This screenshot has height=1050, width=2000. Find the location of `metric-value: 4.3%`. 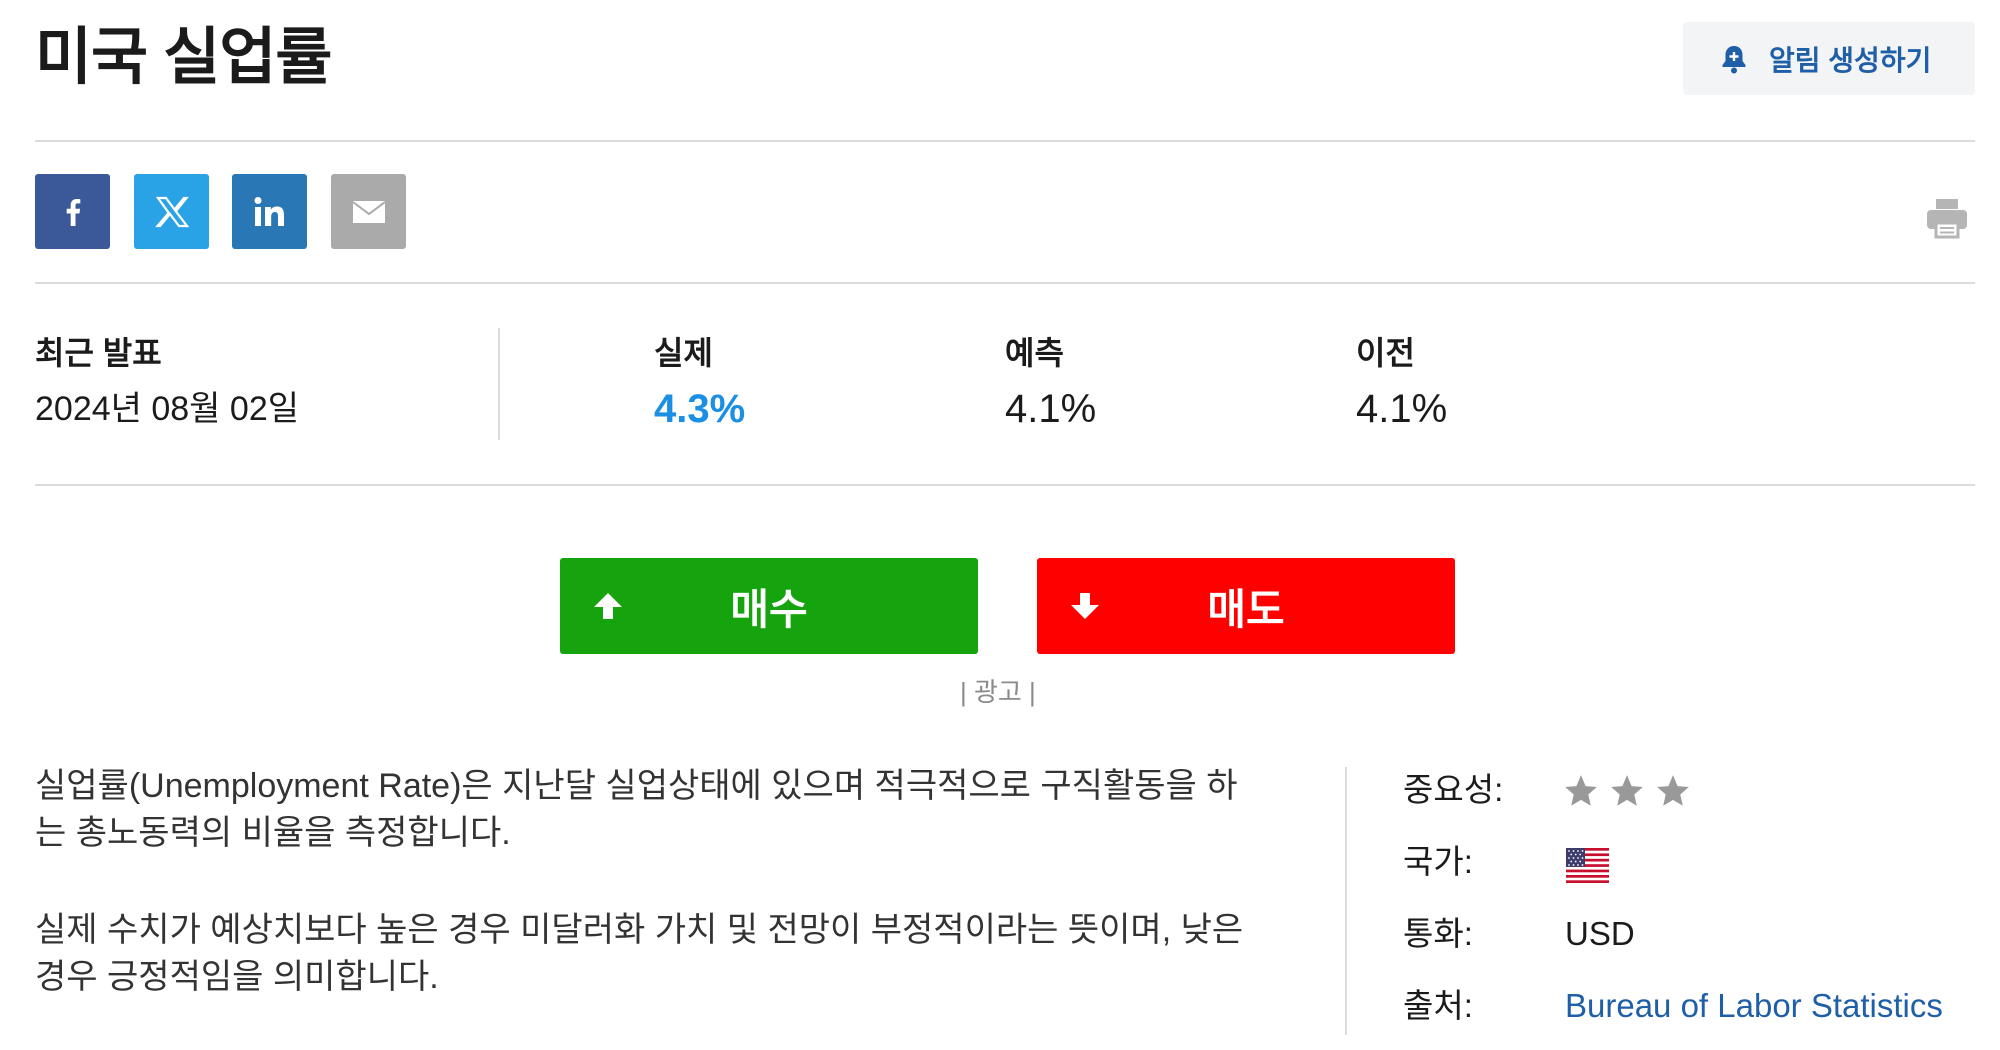

metric-value: 4.3% is located at coordinates (700, 409).